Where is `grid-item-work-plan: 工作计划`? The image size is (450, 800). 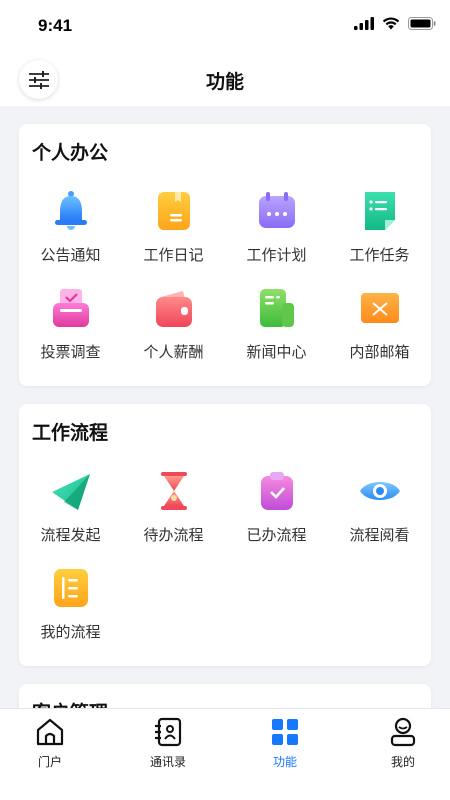 grid-item-work-plan: 工作计划 is located at coordinates (276, 235).